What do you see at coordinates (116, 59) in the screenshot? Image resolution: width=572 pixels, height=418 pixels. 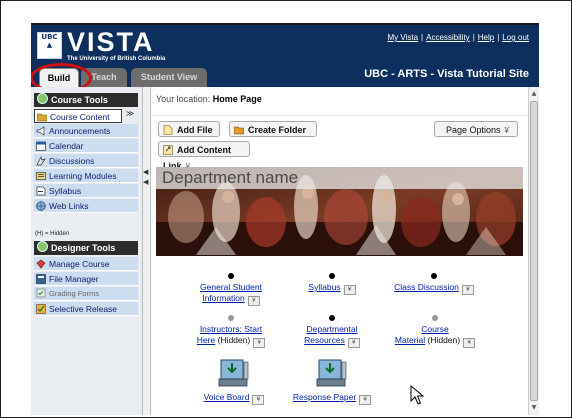 I see `university-name: The University of British Columbia` at bounding box center [116, 59].